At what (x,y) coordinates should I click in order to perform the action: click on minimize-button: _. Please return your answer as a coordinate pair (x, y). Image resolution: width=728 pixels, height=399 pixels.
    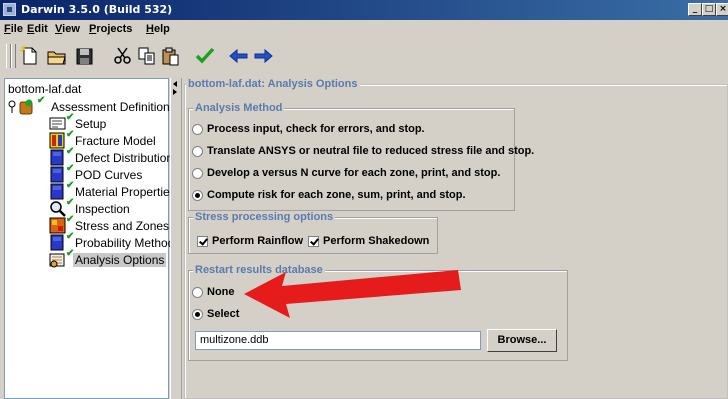
    Looking at the image, I should click on (695, 9).